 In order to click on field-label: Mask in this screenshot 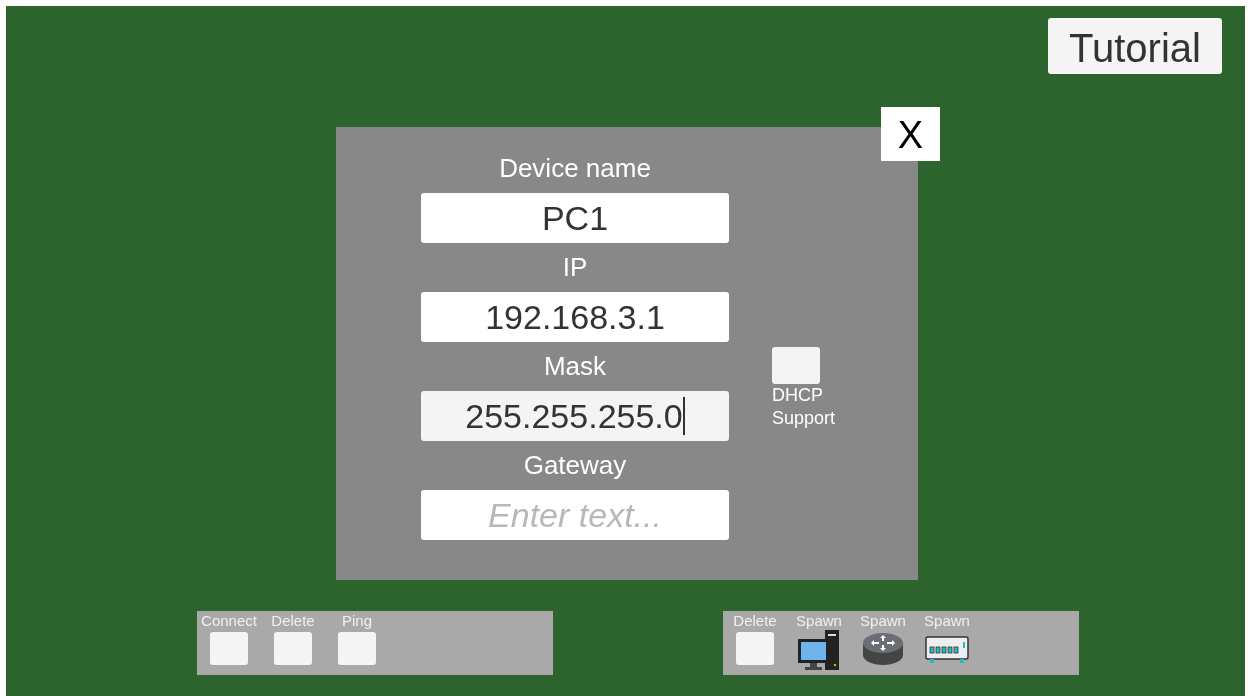, I will do `click(575, 366)`.